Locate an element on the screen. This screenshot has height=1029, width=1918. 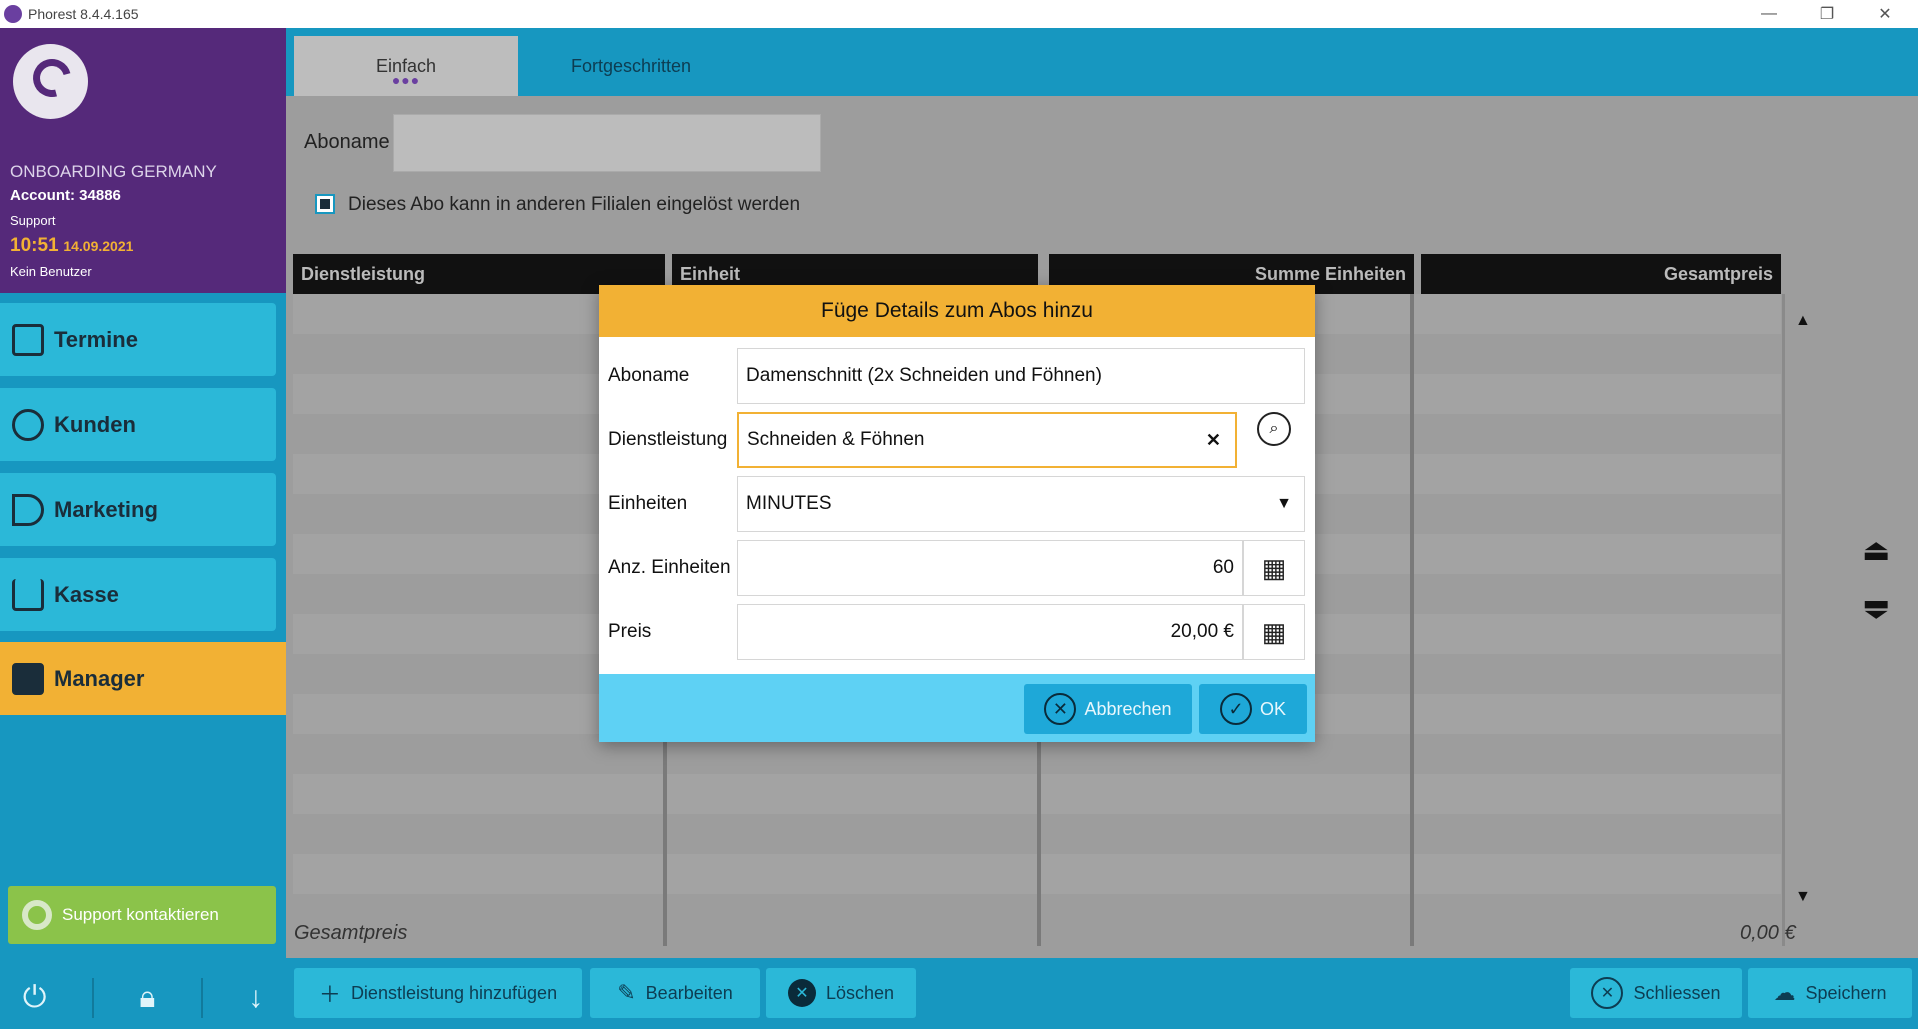
dialog-aboname-label: Aboname is located at coordinates (649, 375).